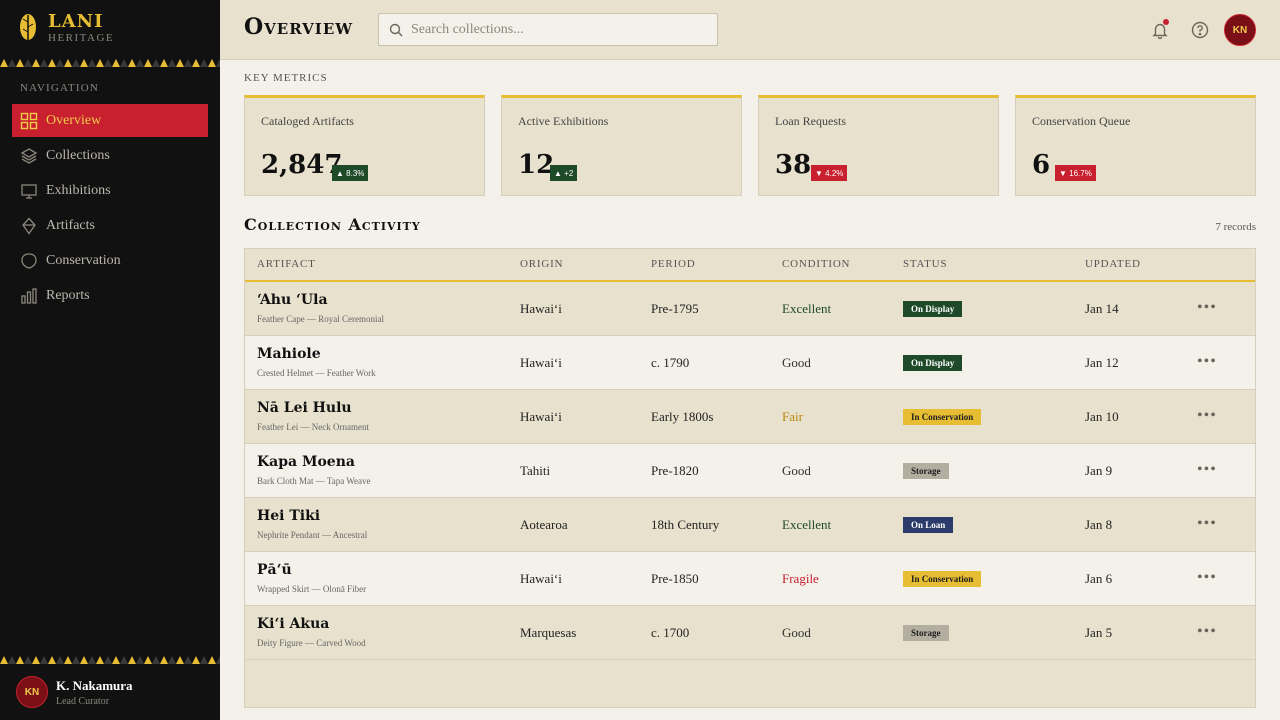 This screenshot has height=720, width=1280. I want to click on origin-cell: Marquesas, so click(548, 632).